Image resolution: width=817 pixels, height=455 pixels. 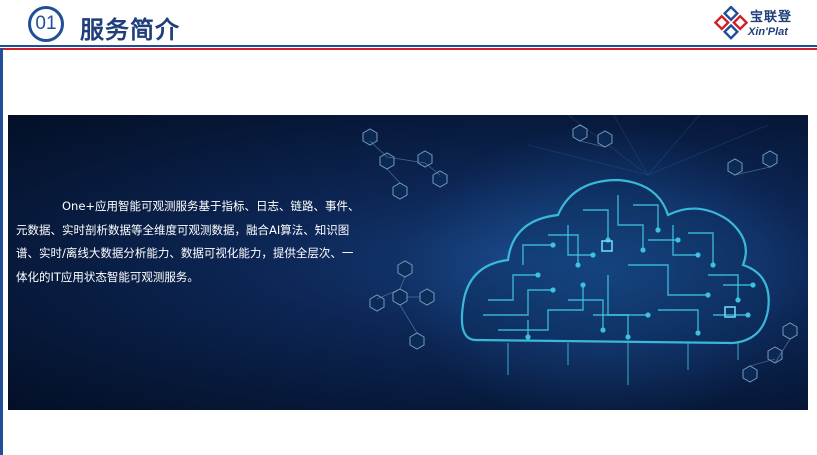 I want to click on company-logo: 宝联登 Xin'Plat, so click(x=760, y=24).